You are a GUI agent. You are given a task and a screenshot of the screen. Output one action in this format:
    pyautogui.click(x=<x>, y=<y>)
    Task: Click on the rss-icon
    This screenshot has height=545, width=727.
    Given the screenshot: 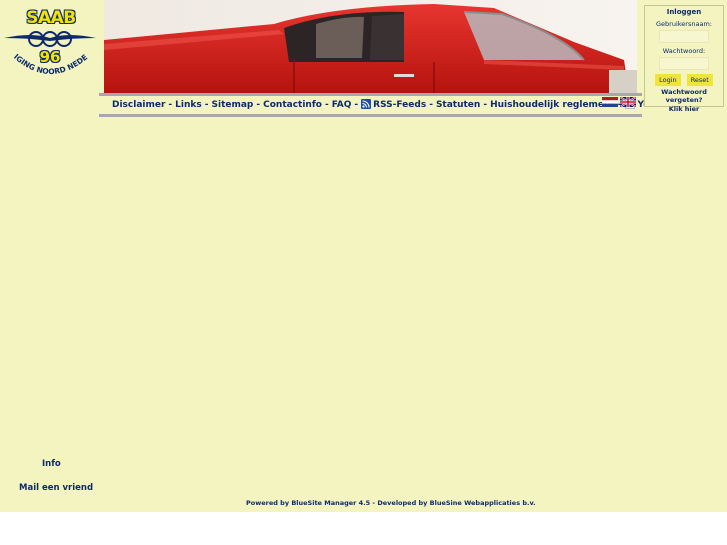 What is the action you would take?
    pyautogui.click(x=366, y=104)
    